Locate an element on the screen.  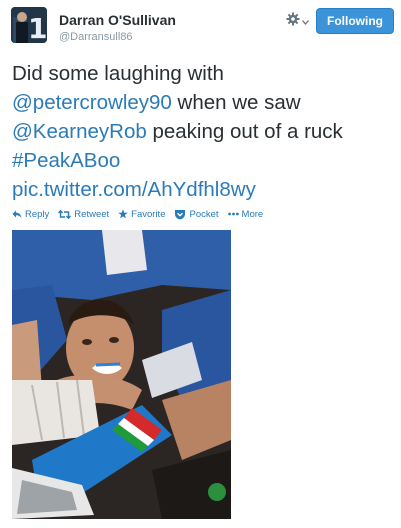
more-dots-icon is located at coordinates (233, 214).